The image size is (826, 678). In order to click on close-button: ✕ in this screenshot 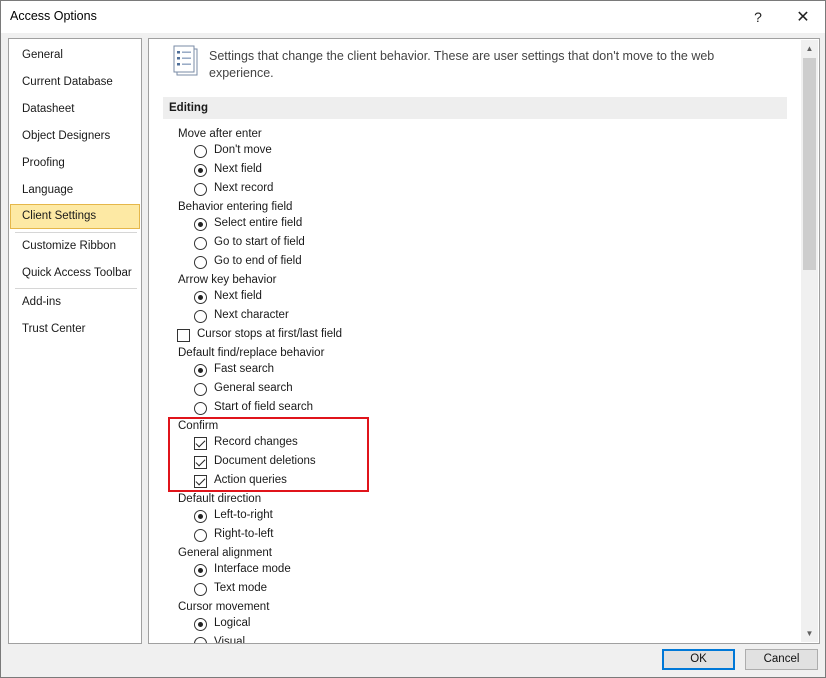, I will do `click(803, 16)`.